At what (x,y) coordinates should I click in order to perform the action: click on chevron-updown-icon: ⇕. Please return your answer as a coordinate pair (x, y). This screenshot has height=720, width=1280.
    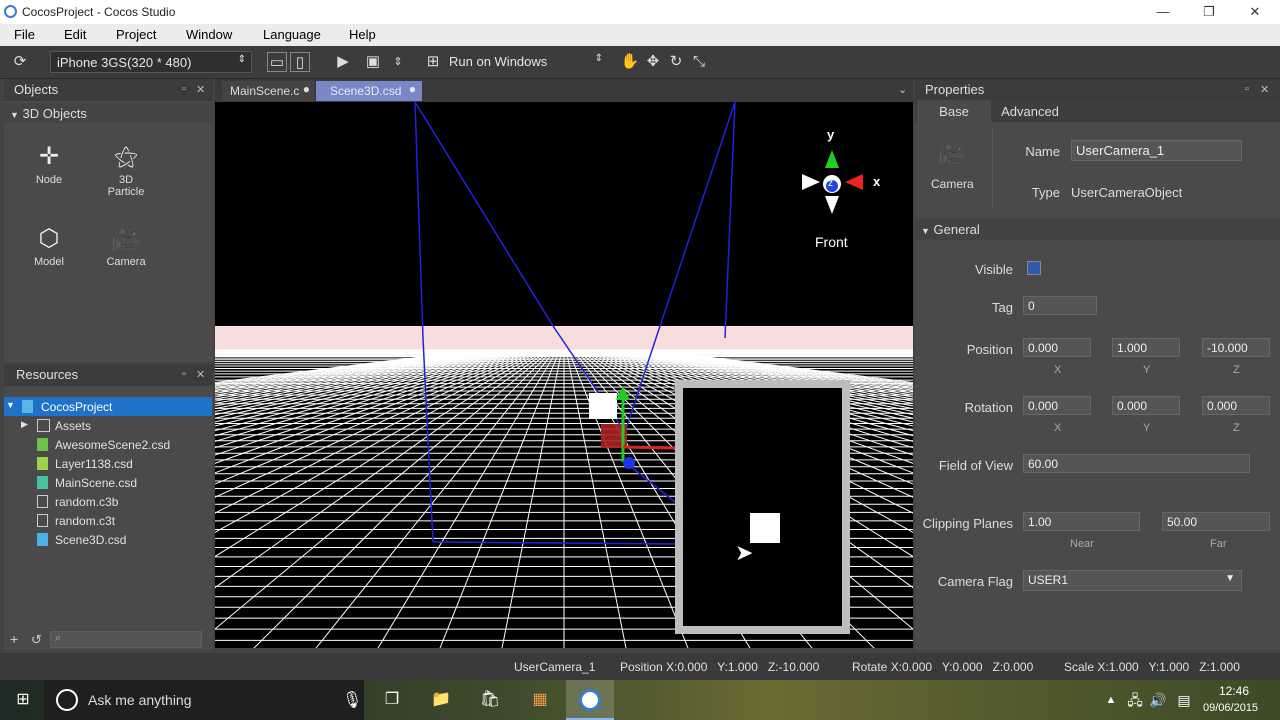
    Looking at the image, I should click on (398, 62).